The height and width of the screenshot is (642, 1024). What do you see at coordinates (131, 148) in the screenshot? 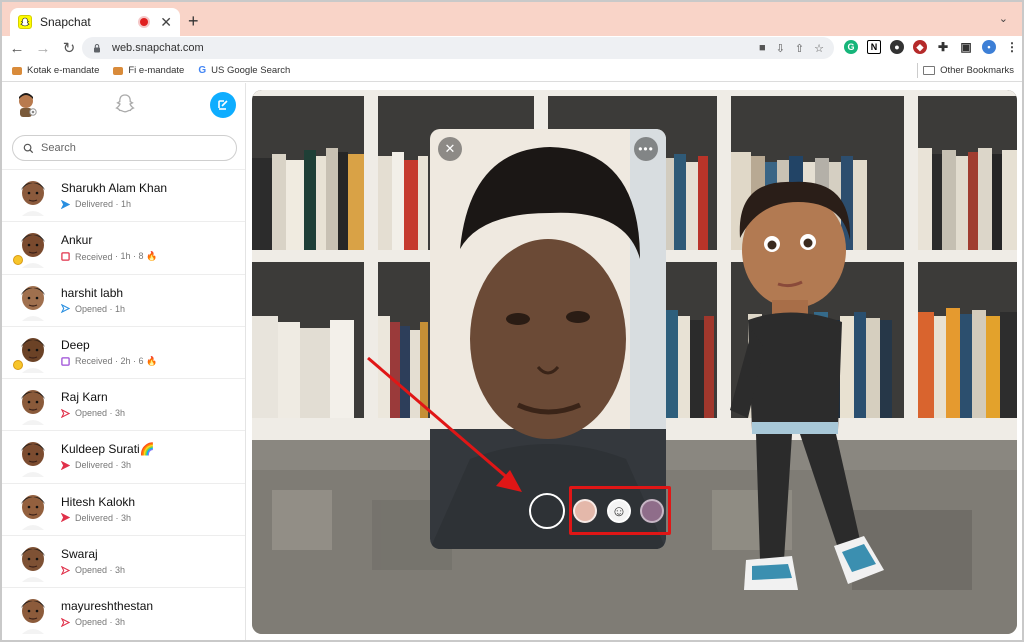
I see `search-input` at bounding box center [131, 148].